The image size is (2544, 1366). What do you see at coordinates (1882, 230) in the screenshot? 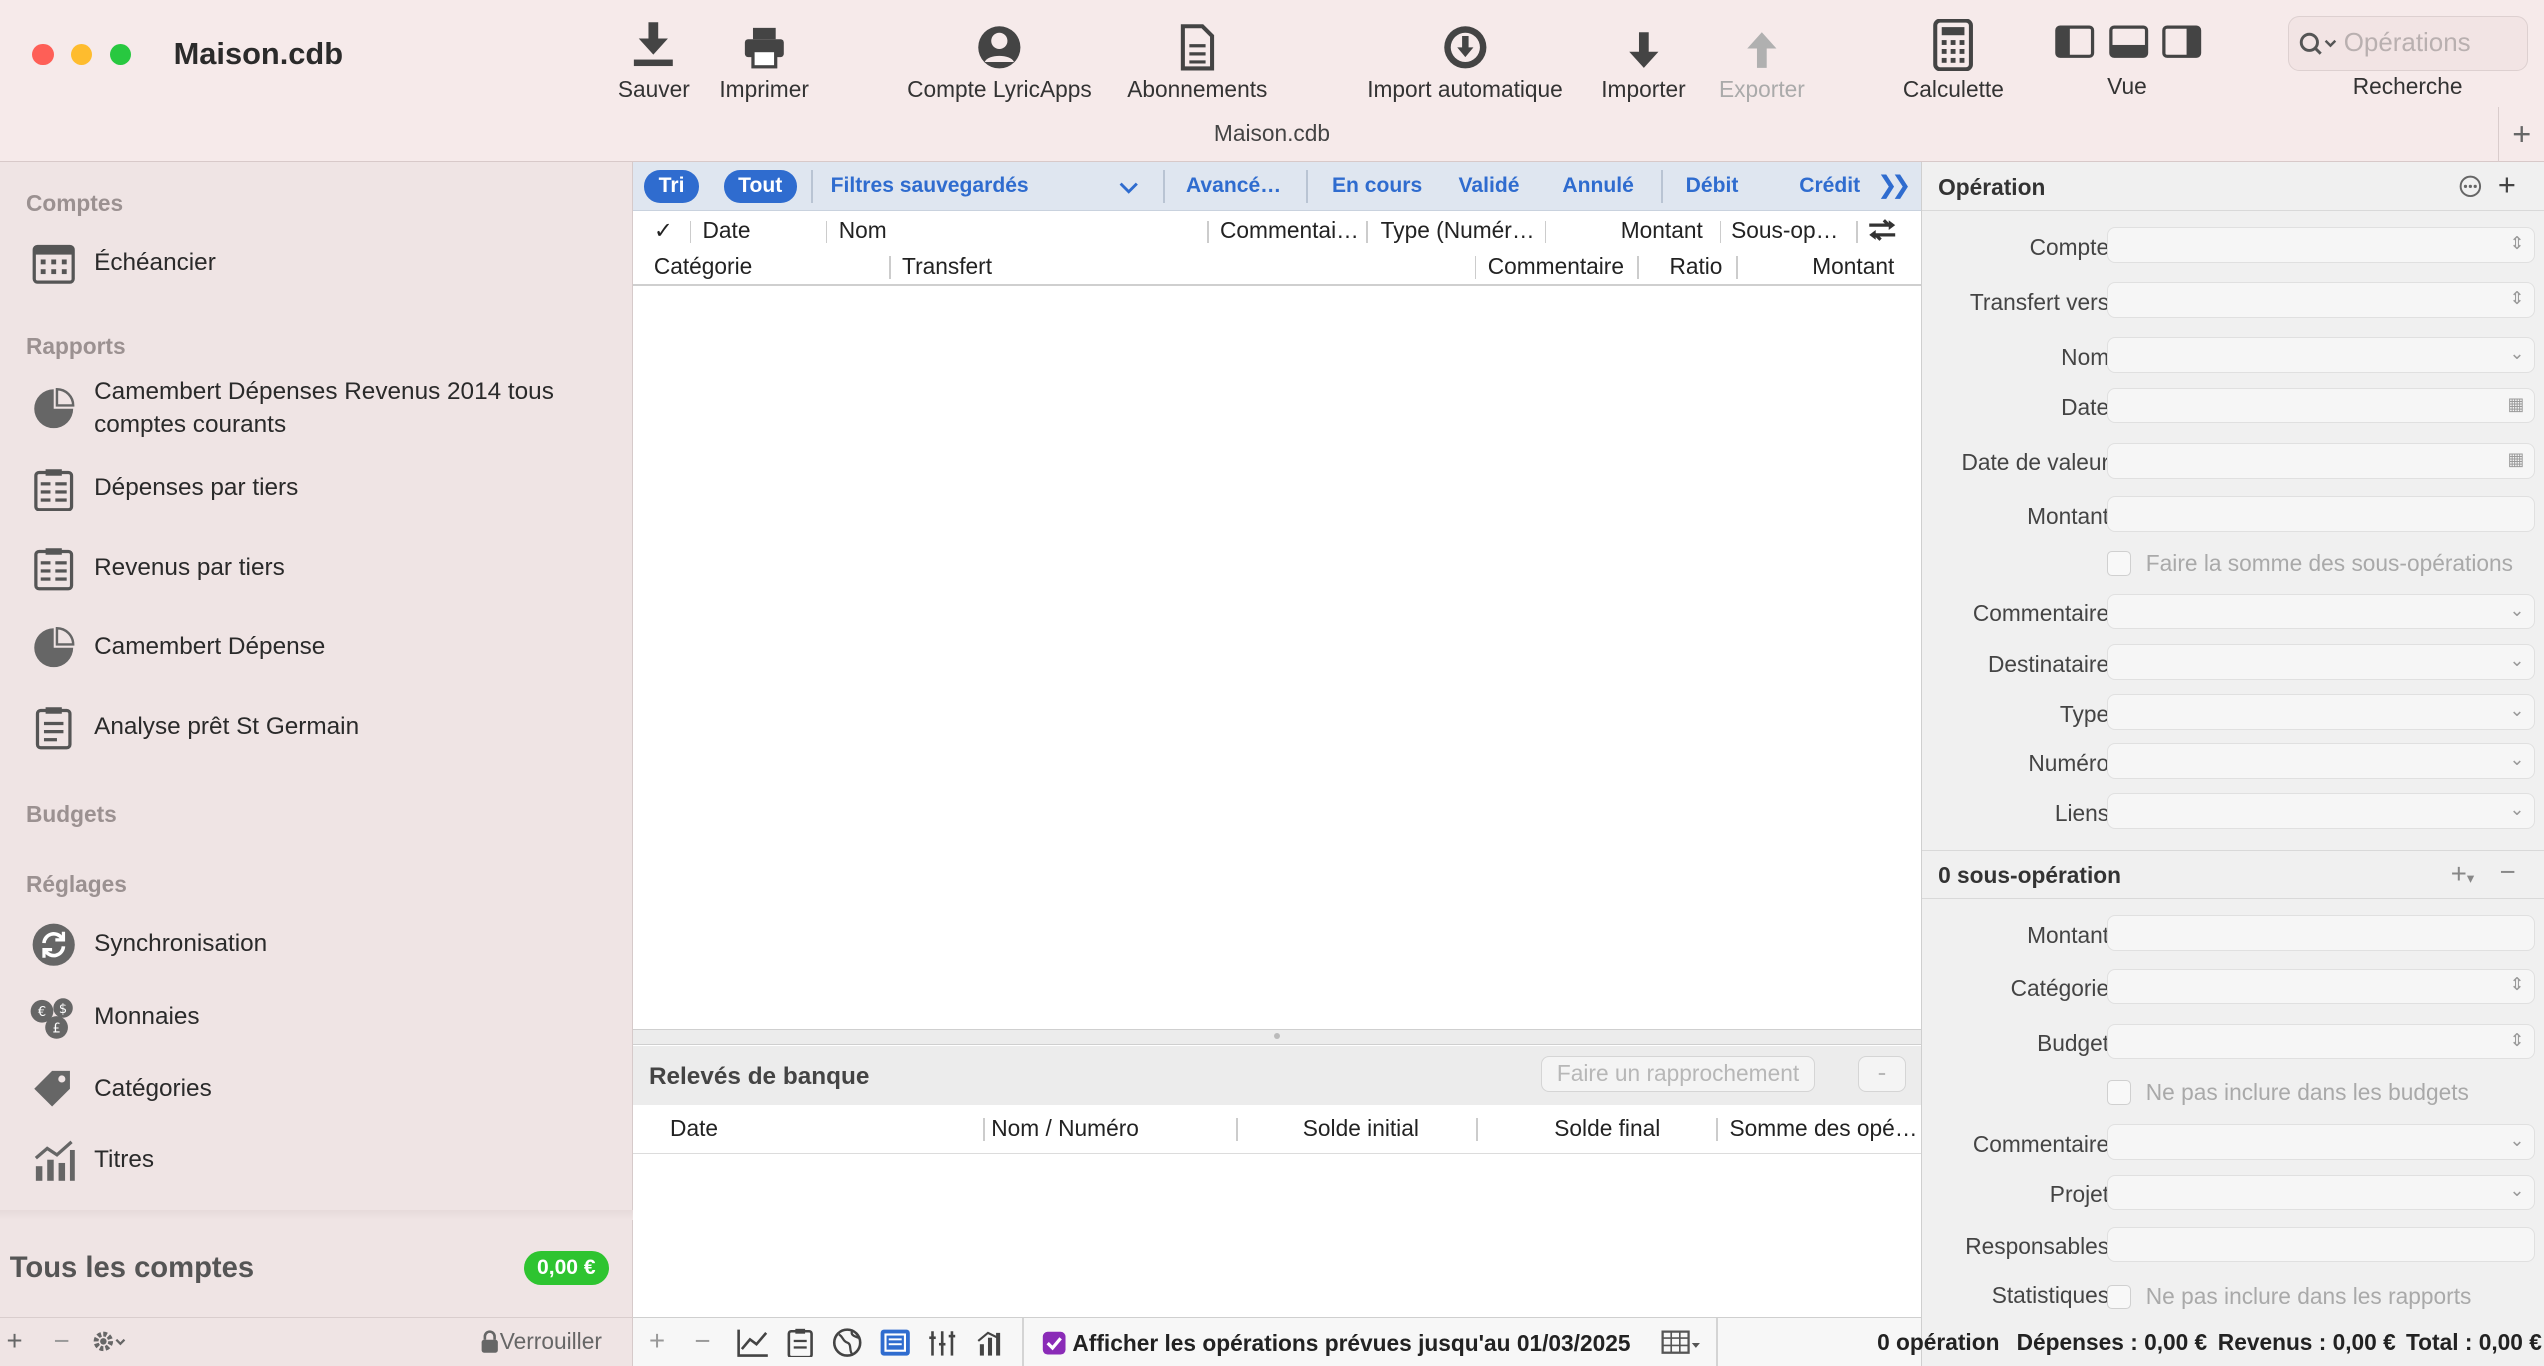
I see `swap-arrows-icon` at bounding box center [1882, 230].